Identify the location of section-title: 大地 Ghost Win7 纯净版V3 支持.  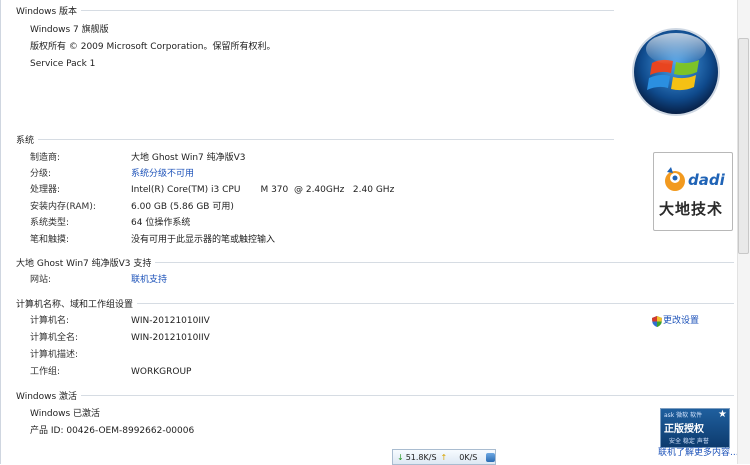
(84, 263).